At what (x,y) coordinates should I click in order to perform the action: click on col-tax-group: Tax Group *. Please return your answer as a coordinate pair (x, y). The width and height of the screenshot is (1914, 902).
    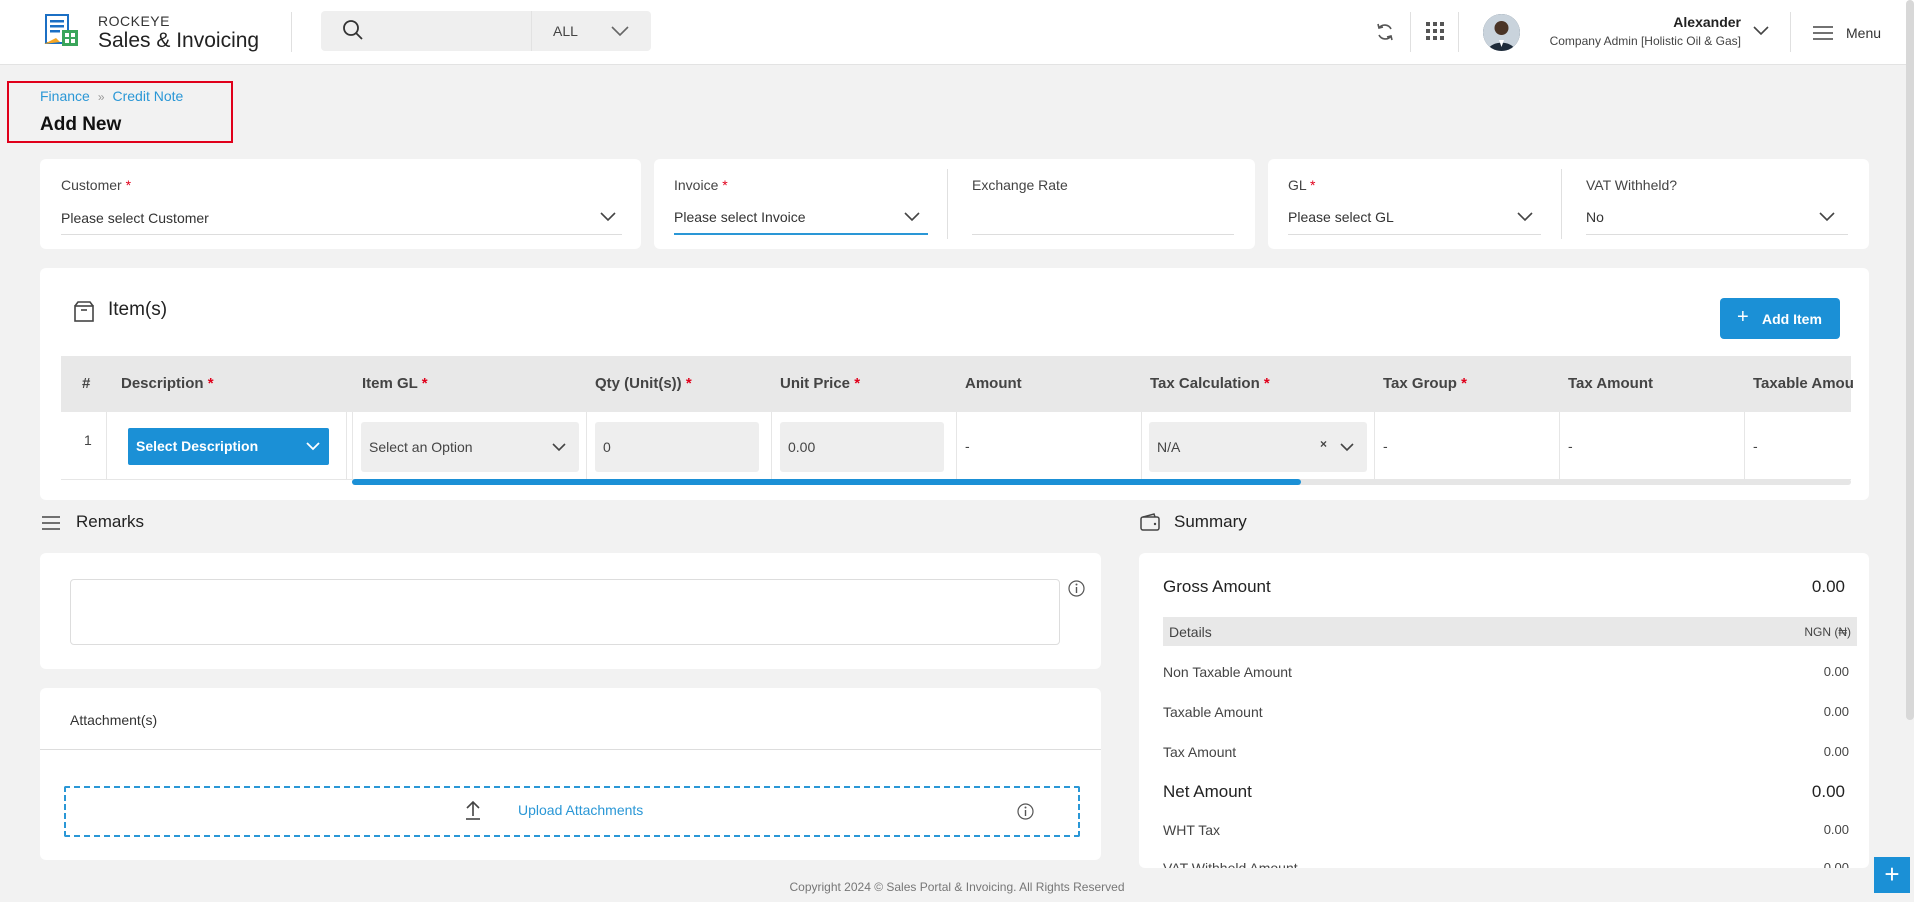
    Looking at the image, I should click on (1425, 383).